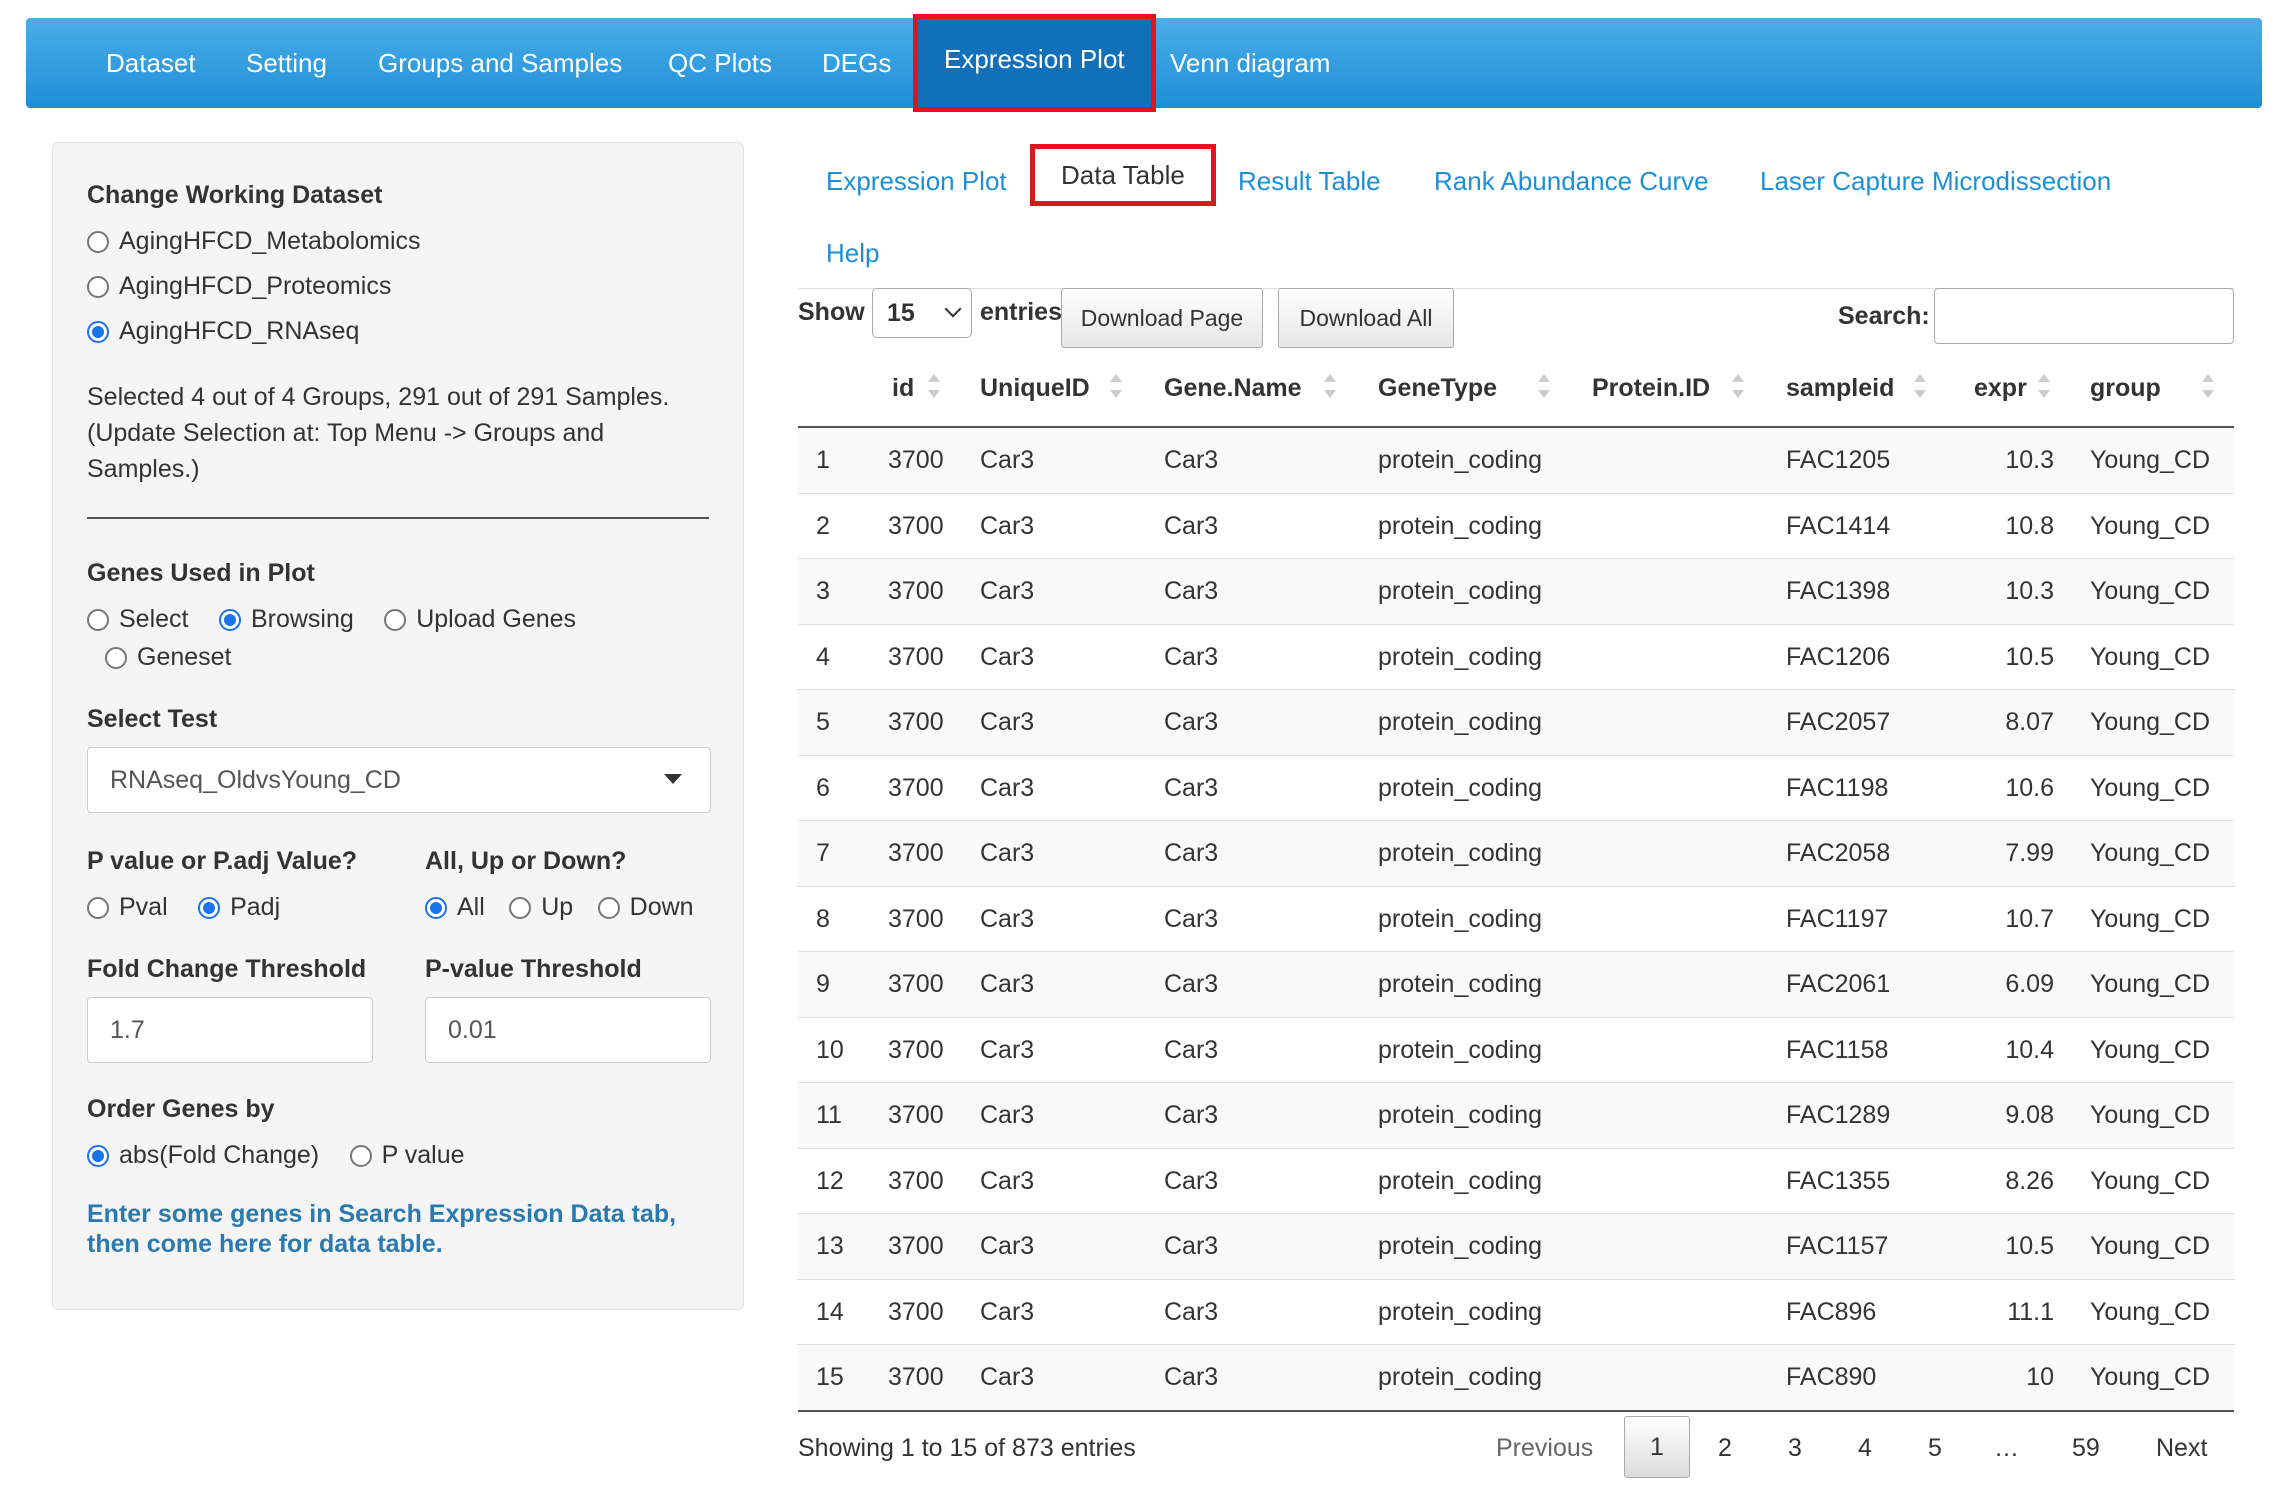  Describe the element at coordinates (219, 1155) in the screenshot. I see `order-option-fold-change: abs(Fold Change)` at that location.